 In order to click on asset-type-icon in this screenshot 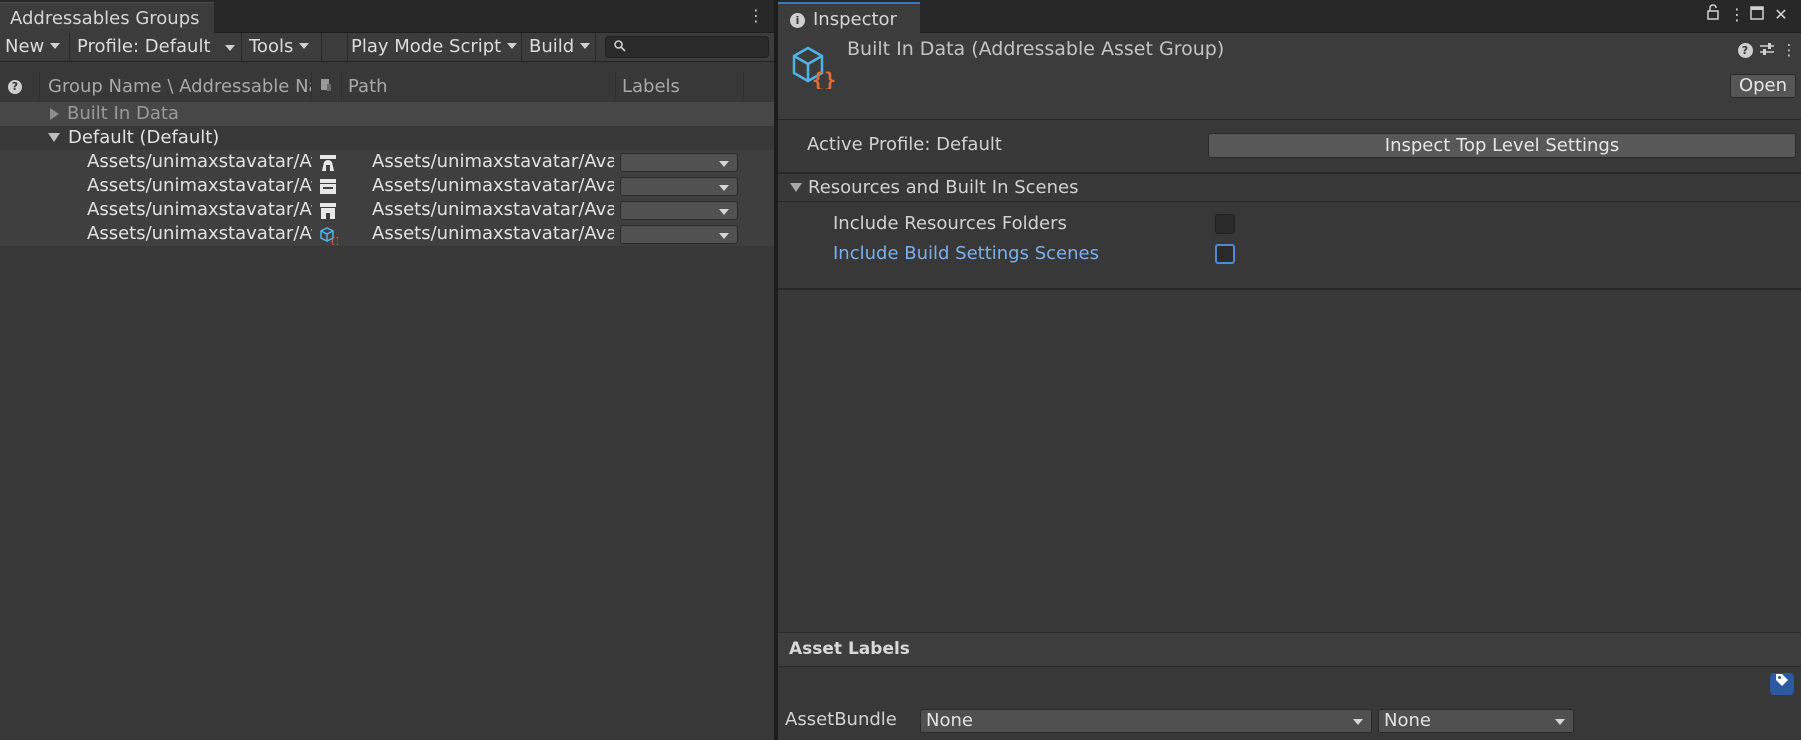, I will do `click(326, 85)`.